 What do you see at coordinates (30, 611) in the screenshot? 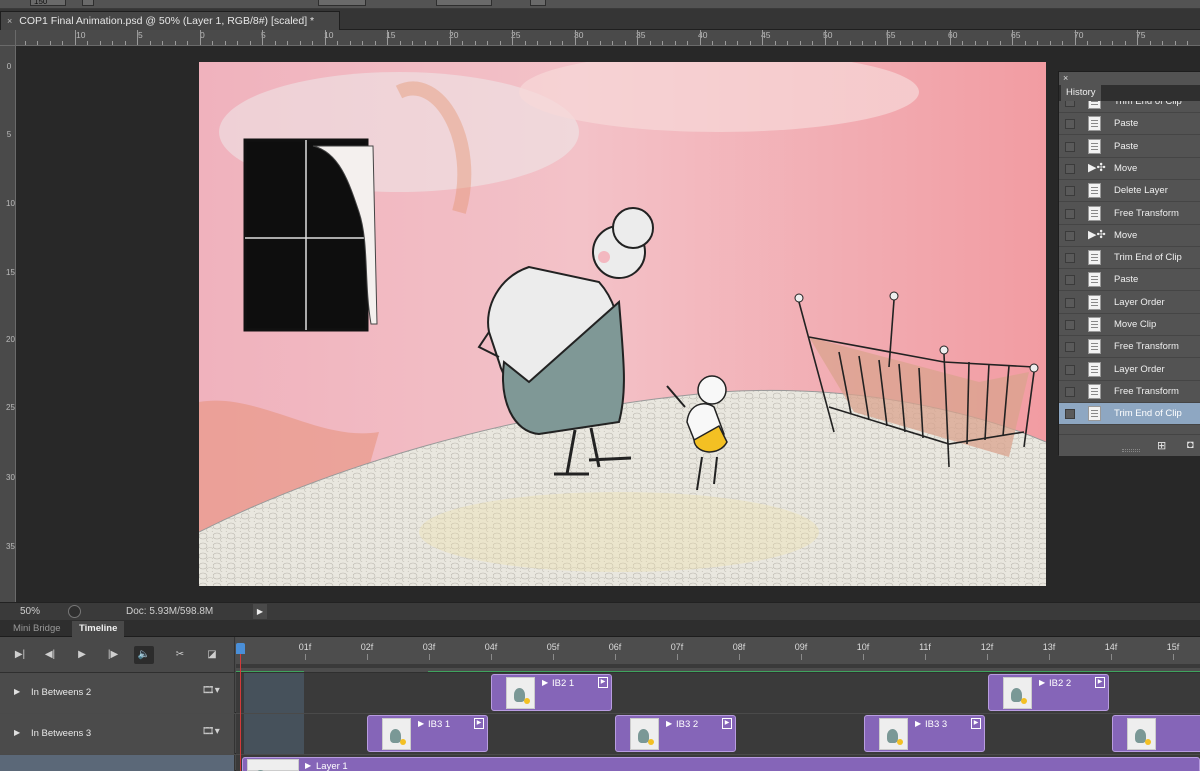
I see `zoom-level: 50%` at bounding box center [30, 611].